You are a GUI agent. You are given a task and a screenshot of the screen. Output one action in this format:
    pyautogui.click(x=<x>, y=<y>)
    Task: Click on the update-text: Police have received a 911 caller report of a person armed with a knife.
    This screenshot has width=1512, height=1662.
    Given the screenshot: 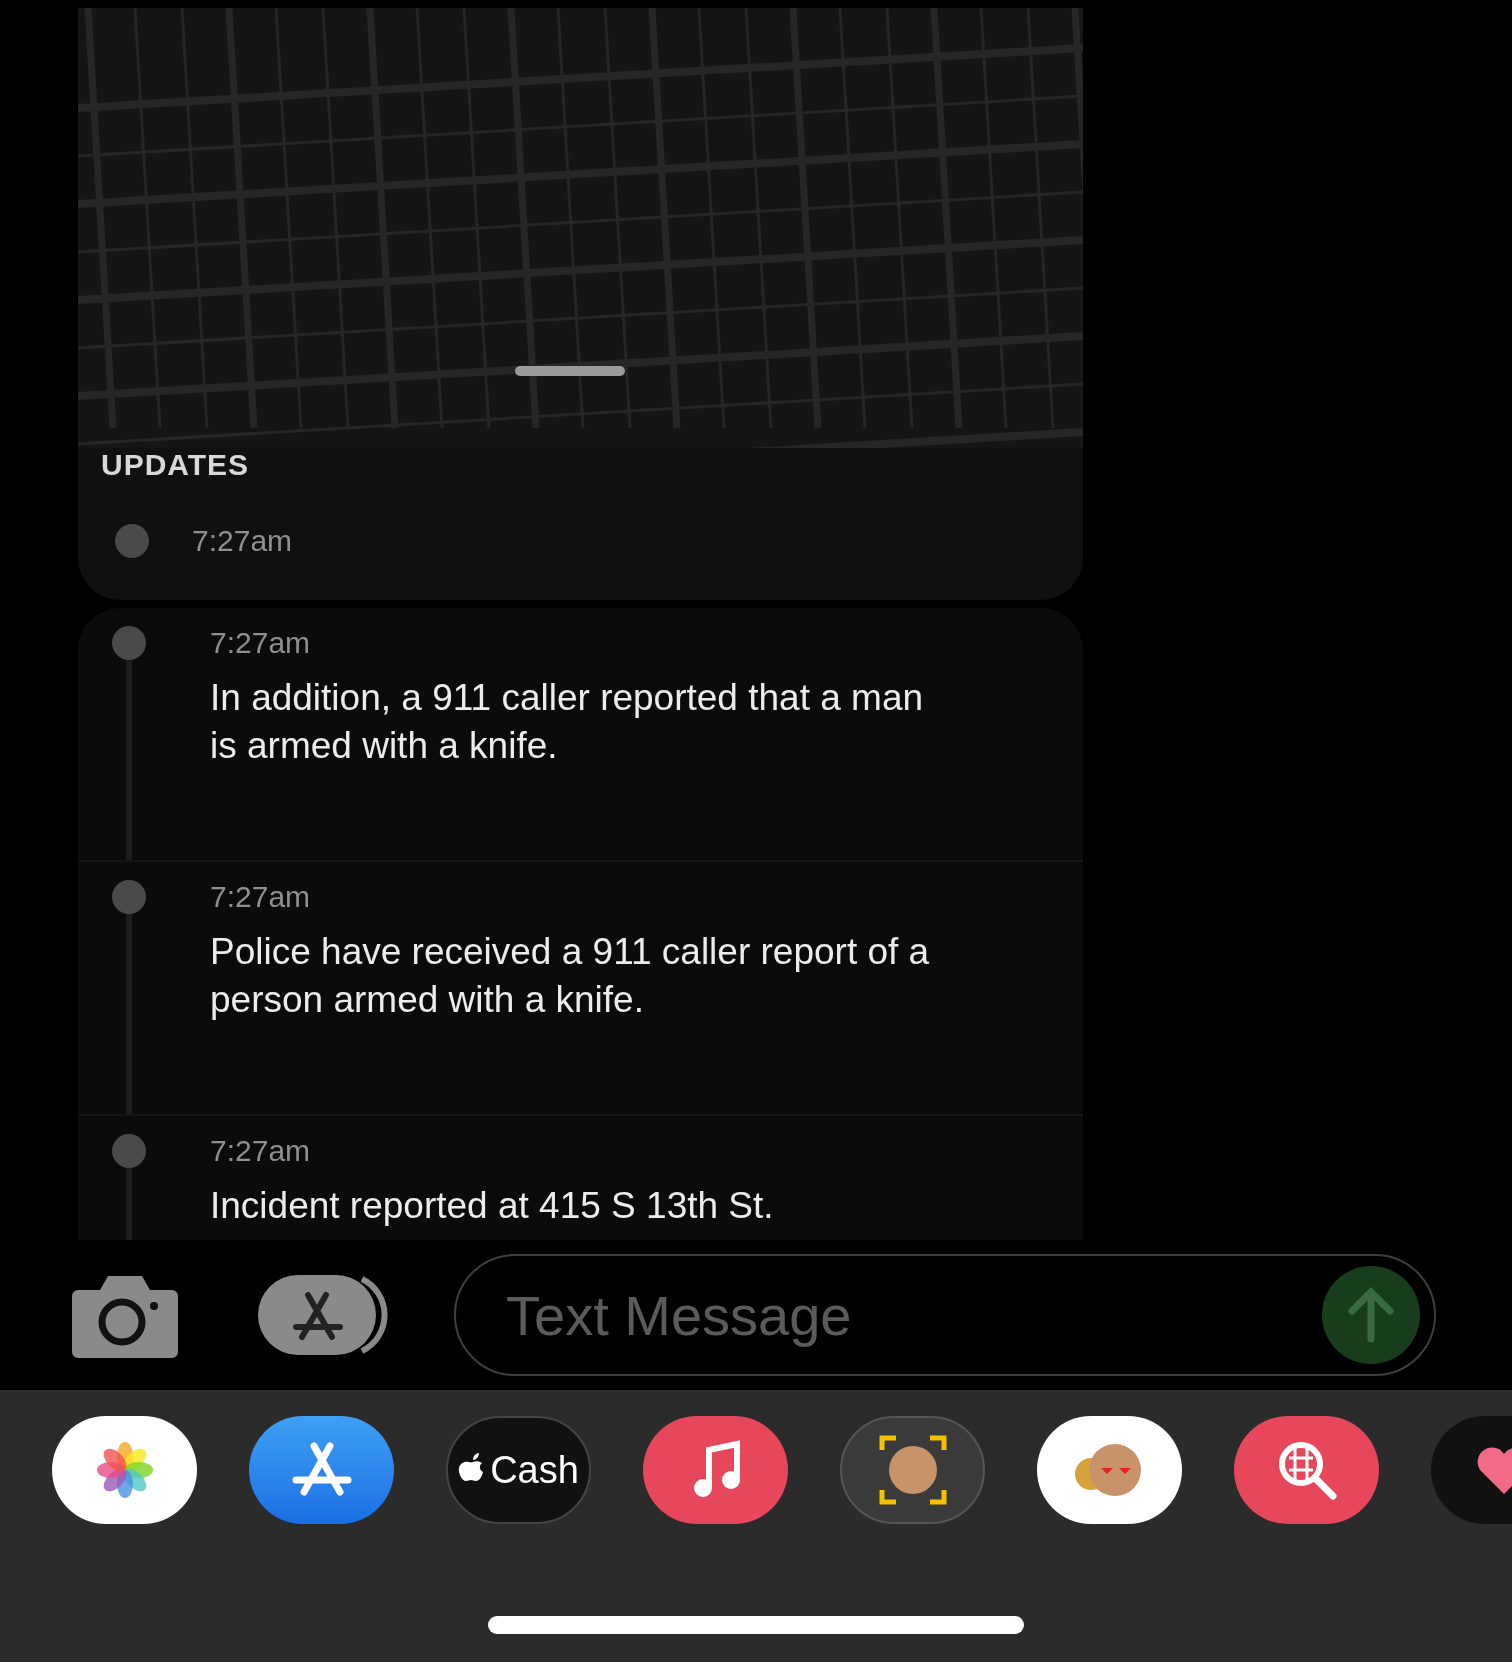 What is the action you would take?
    pyautogui.click(x=570, y=976)
    